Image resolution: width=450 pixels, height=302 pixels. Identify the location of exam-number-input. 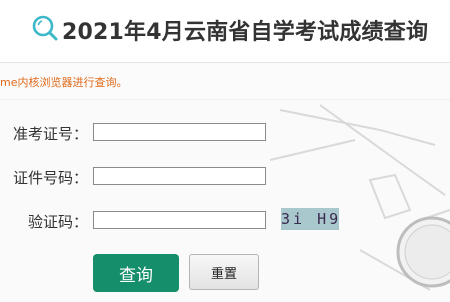
(179, 132).